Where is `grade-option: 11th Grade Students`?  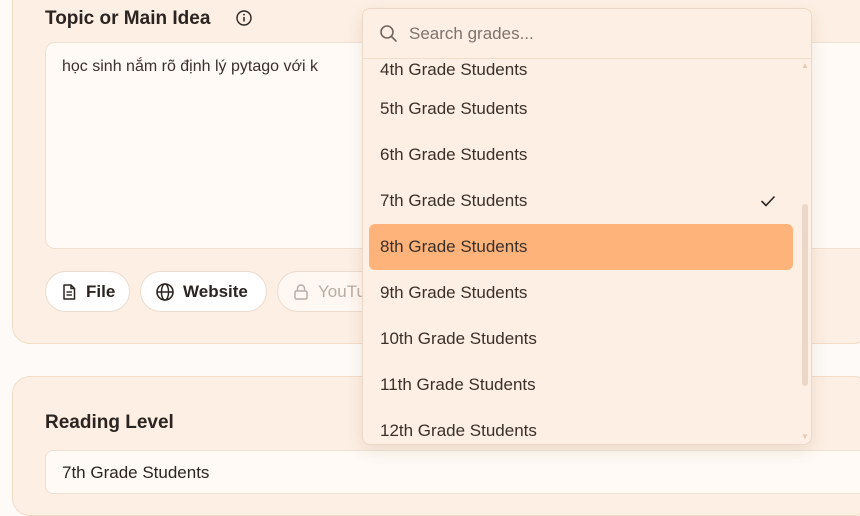
grade-option: 11th Grade Students is located at coordinates (581, 385).